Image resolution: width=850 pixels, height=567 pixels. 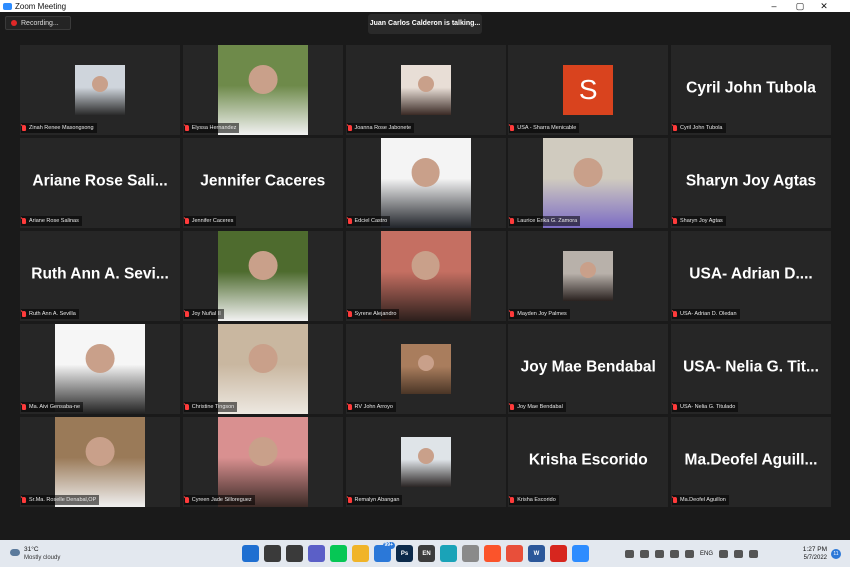 What do you see at coordinates (380, 128) in the screenshot?
I see `participant-name-bar: Joanna Rose Jabonete` at bounding box center [380, 128].